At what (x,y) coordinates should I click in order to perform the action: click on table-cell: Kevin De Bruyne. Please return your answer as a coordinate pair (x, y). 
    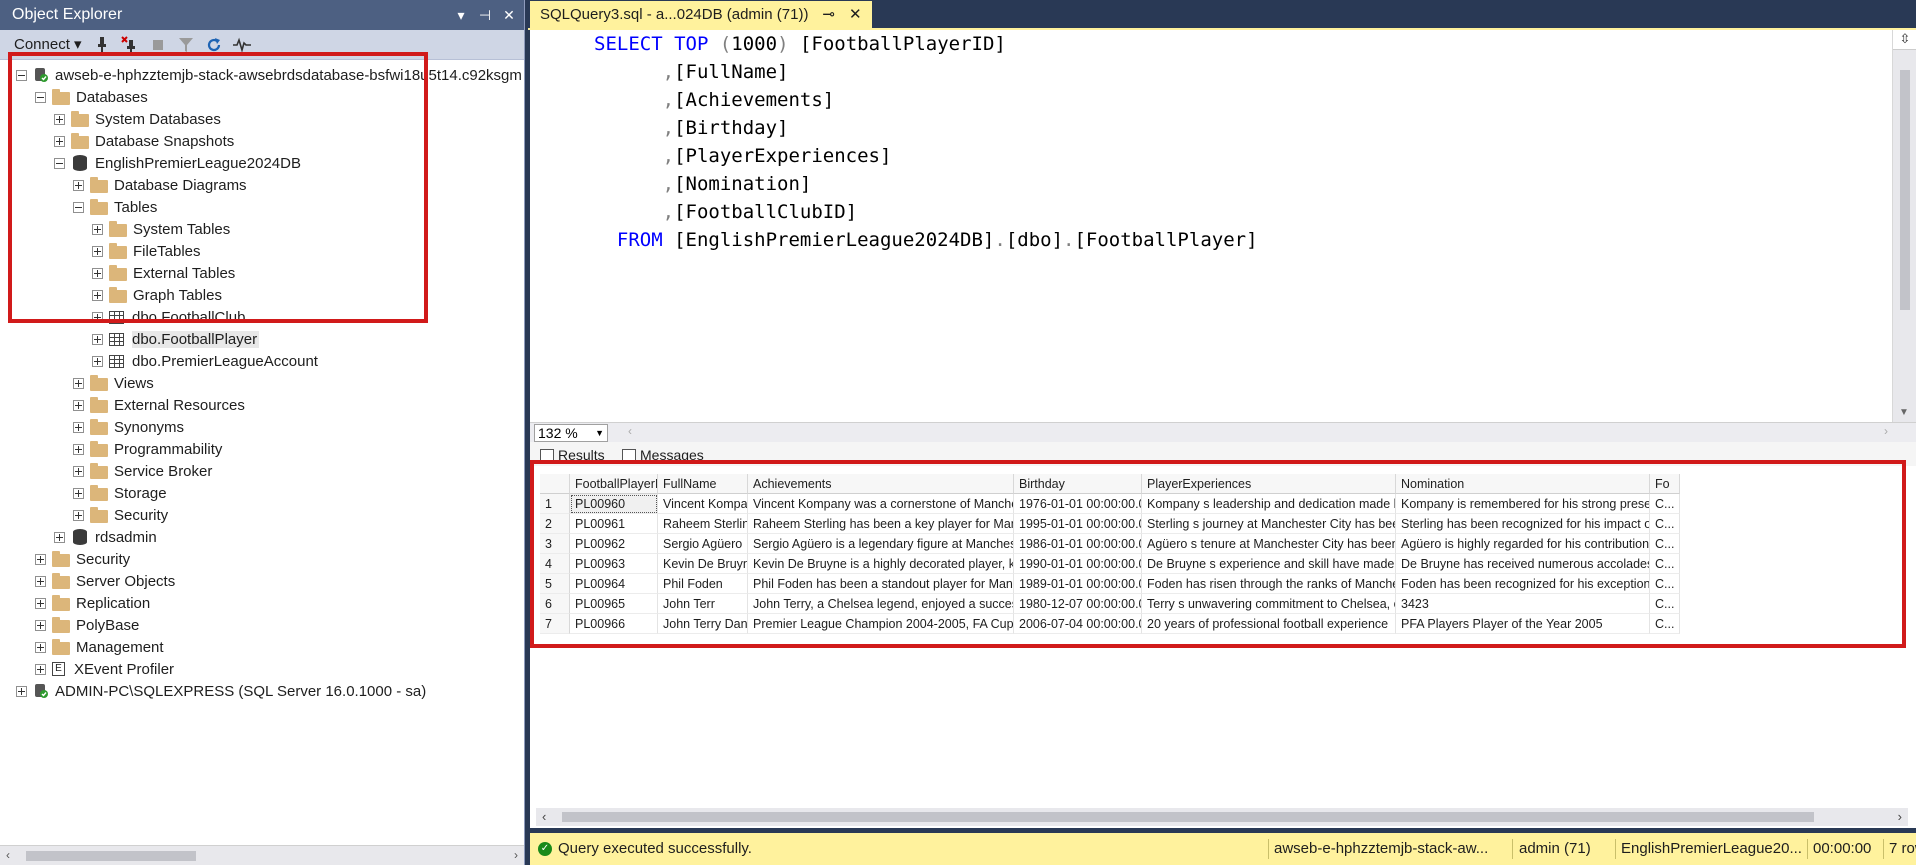
    Looking at the image, I should click on (703, 564).